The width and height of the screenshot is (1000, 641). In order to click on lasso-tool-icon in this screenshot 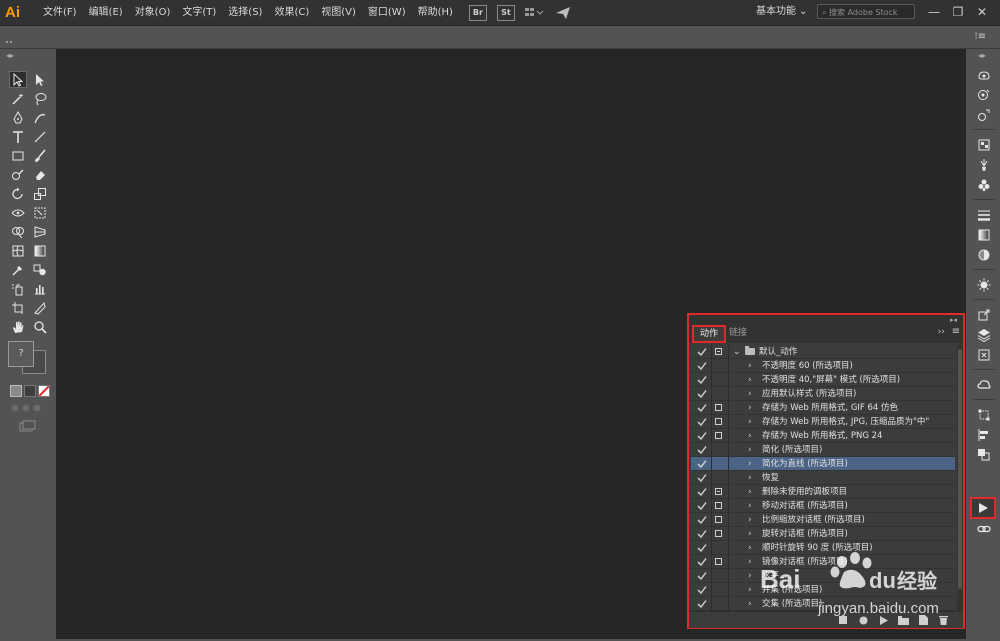, I will do `click(40, 98)`.